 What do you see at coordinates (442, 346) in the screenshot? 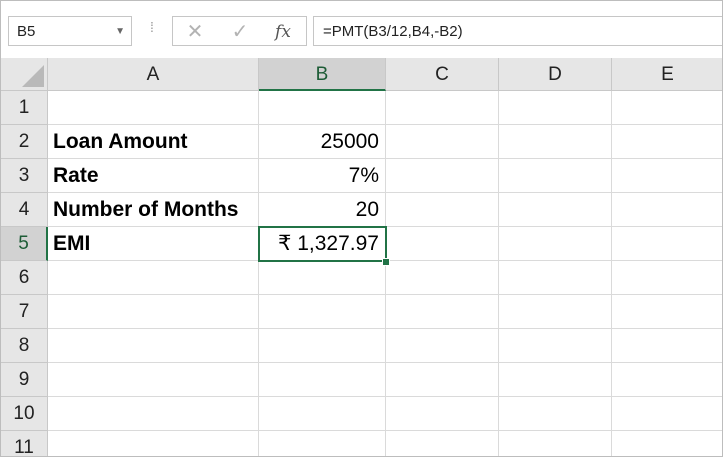
I see `cell-c8` at bounding box center [442, 346].